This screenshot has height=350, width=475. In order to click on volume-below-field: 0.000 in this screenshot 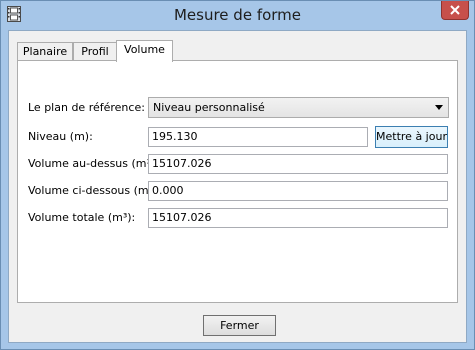, I will do `click(298, 191)`.